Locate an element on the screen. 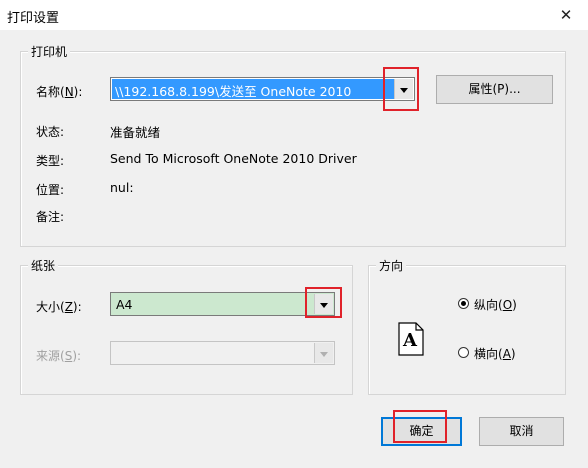  status-value: 准备就绪 is located at coordinates (135, 132).